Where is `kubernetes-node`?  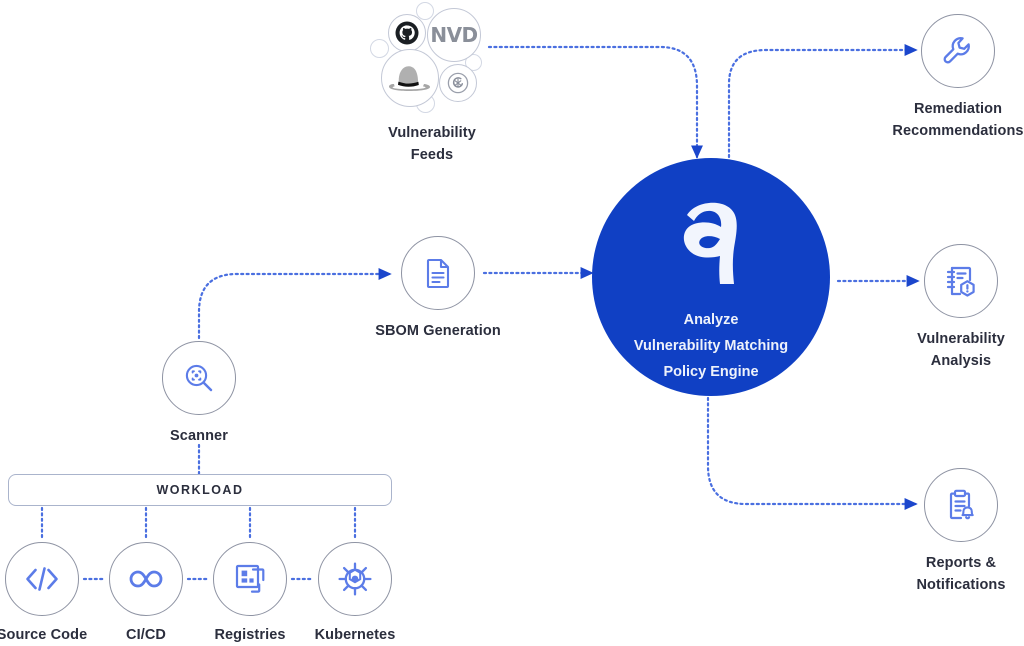 kubernetes-node is located at coordinates (355, 579).